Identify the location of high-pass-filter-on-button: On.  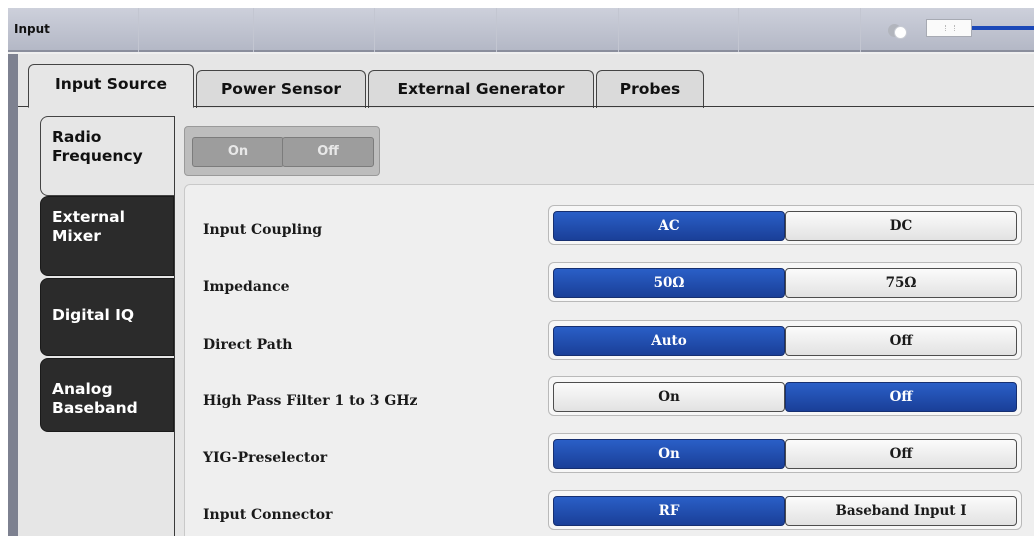
(669, 397).